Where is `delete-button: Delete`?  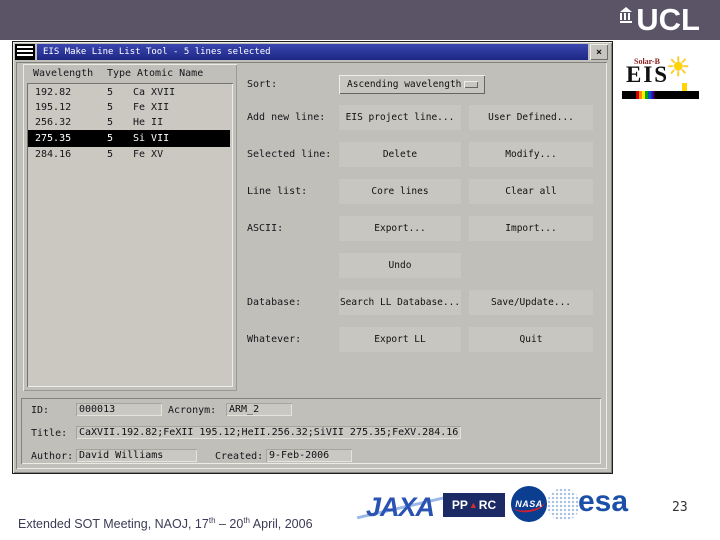
delete-button: Delete is located at coordinates (400, 154).